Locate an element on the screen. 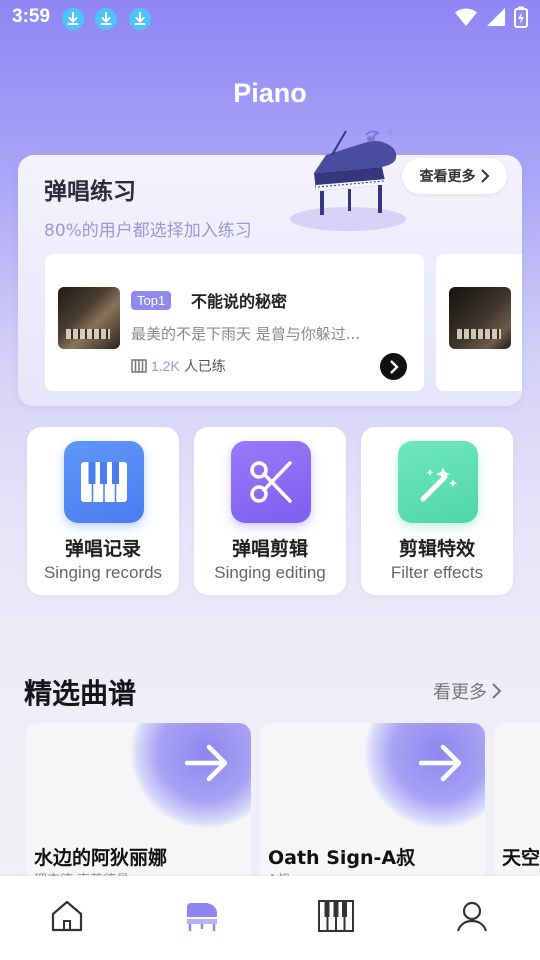 Image resolution: width=540 pixels, height=960 pixels. magic-wand-icon is located at coordinates (438, 482).